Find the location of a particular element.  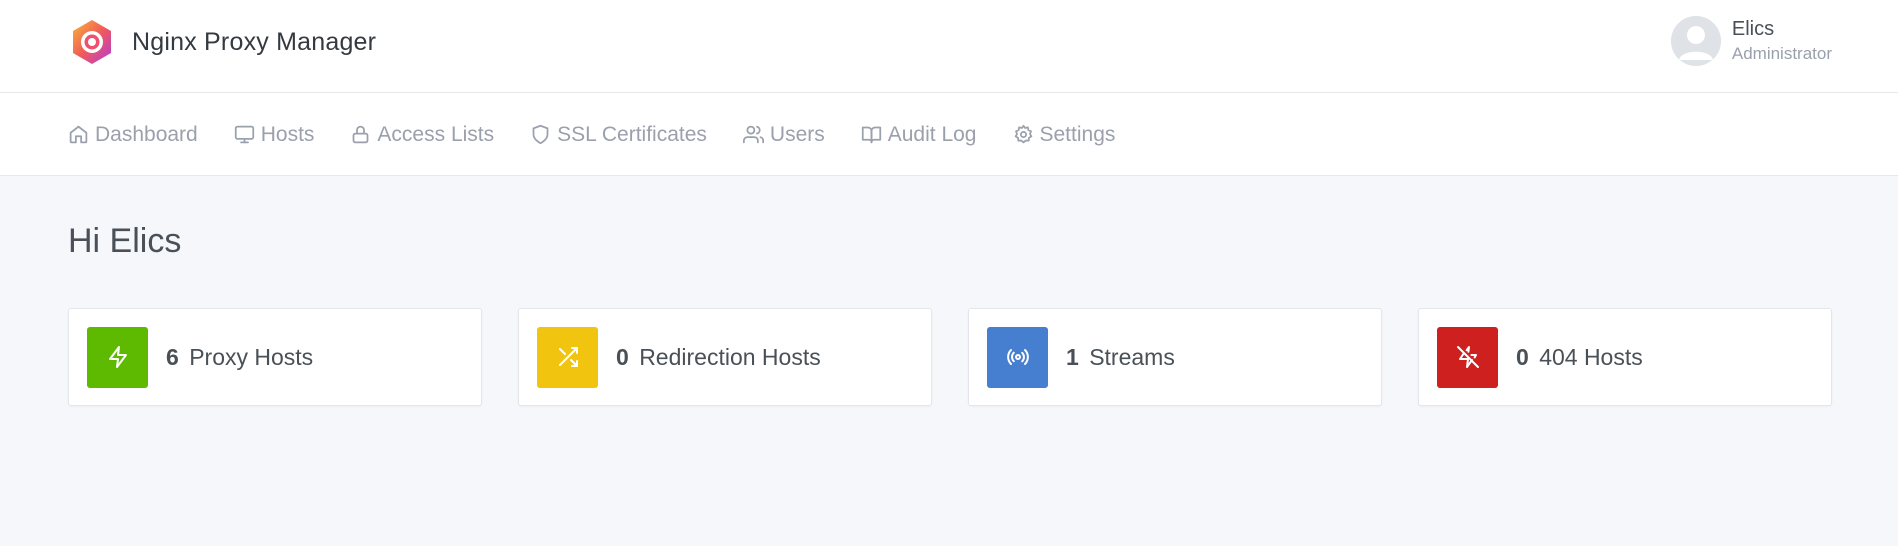

nav-item-audit-log: Audit Log is located at coordinates (919, 134).